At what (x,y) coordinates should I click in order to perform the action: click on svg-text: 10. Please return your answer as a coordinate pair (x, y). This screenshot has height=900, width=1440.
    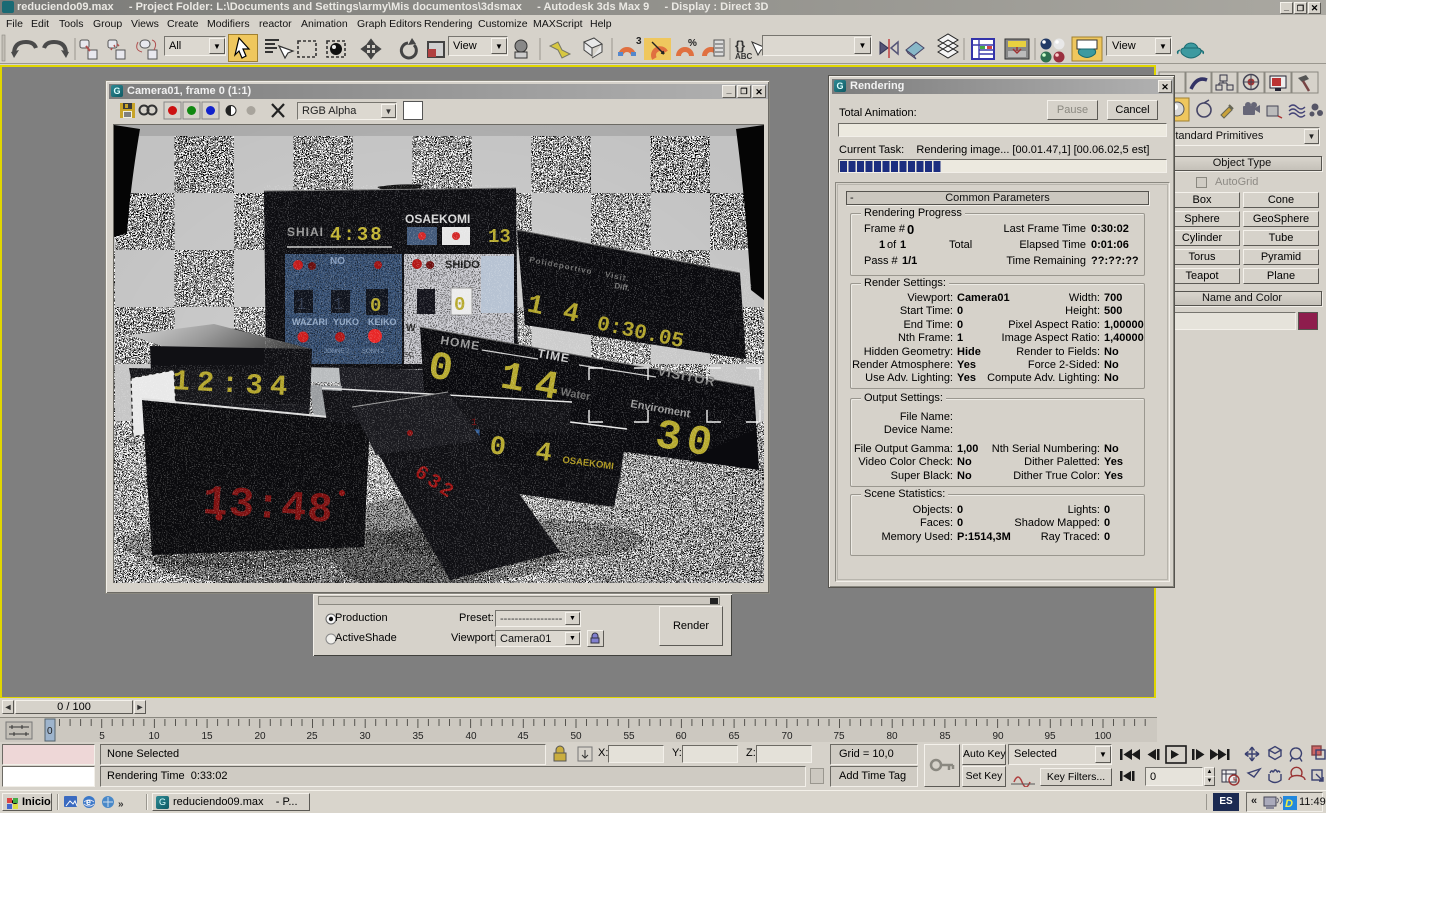
    Looking at the image, I should click on (154, 736).